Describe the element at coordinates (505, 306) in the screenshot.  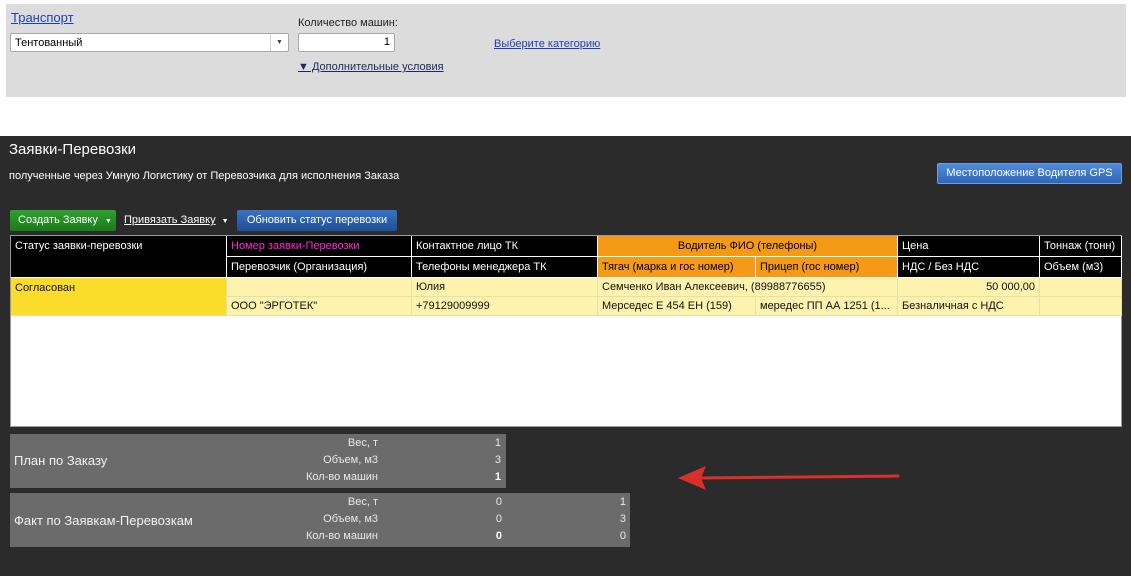
I see `row-manager-phone: +79129009999` at that location.